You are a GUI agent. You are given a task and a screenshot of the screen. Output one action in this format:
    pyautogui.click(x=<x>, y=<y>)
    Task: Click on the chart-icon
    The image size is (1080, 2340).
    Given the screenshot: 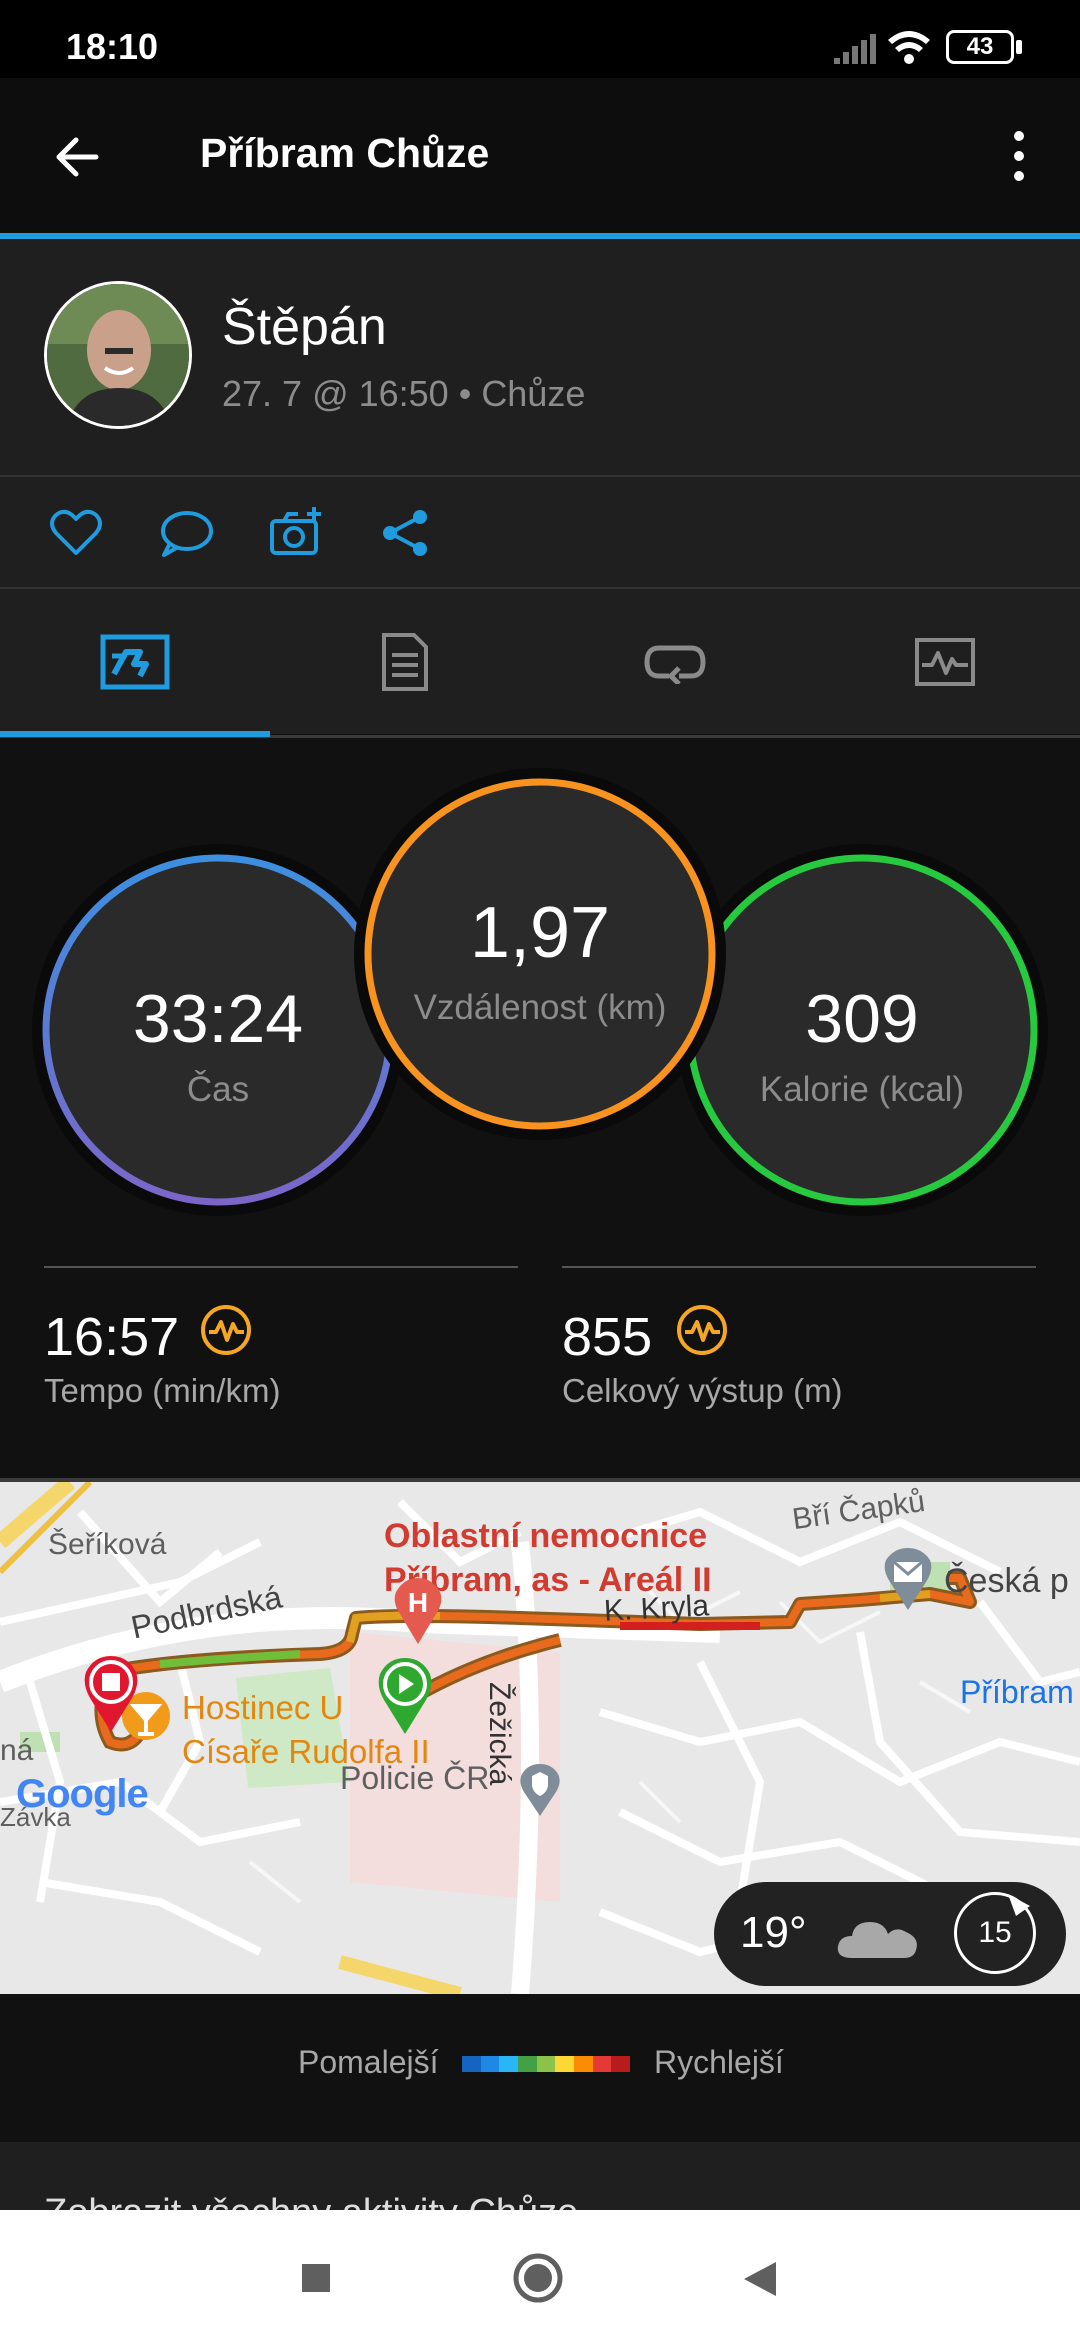 What is the action you would take?
    pyautogui.click(x=945, y=661)
    